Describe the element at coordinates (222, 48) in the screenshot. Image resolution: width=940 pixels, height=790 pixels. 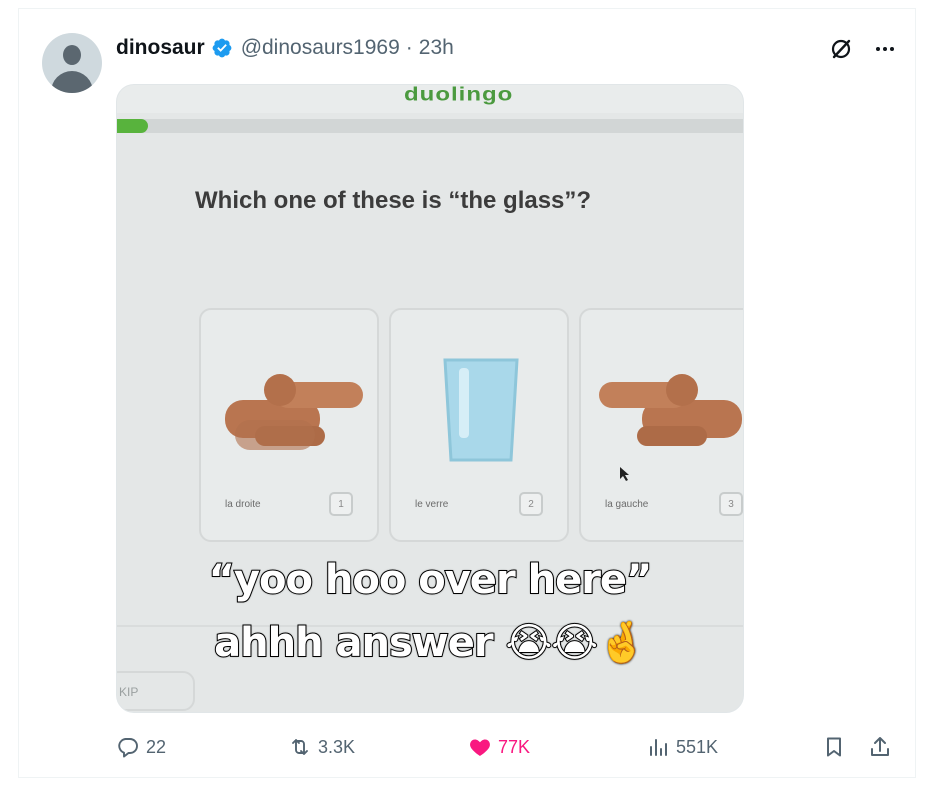
I see `verified-badge-icon` at that location.